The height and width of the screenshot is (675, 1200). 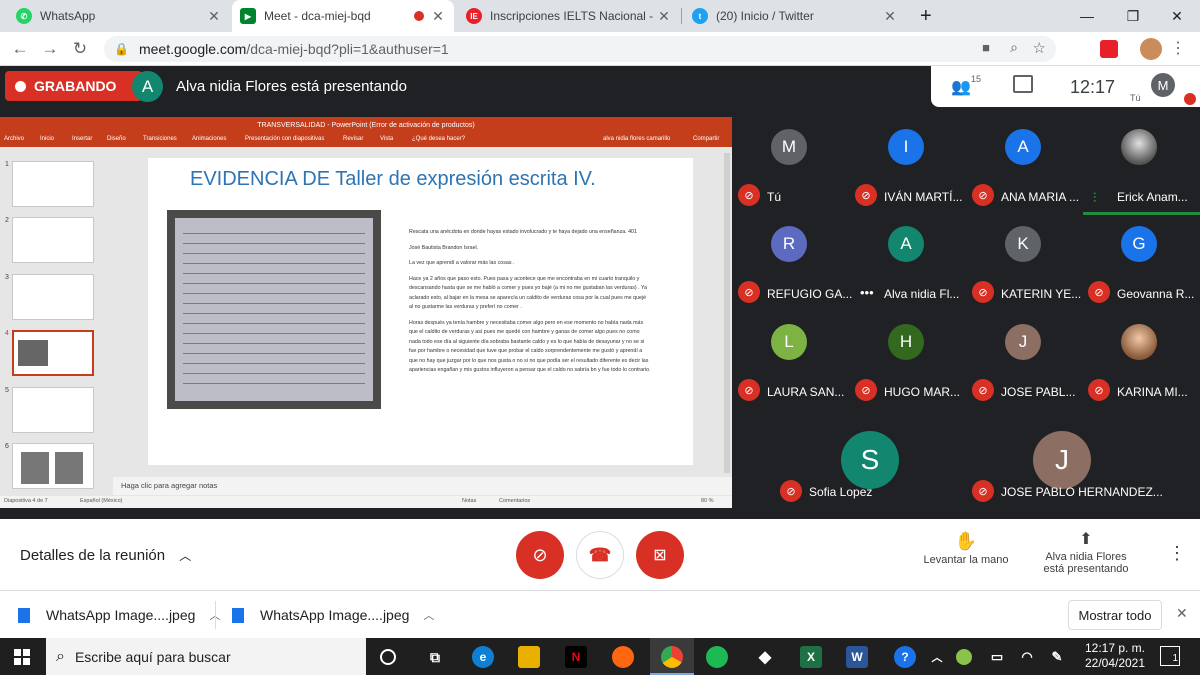 I want to click on tab-twitter: t (20) Inicio / Twitter ✕, so click(x=795, y=16).